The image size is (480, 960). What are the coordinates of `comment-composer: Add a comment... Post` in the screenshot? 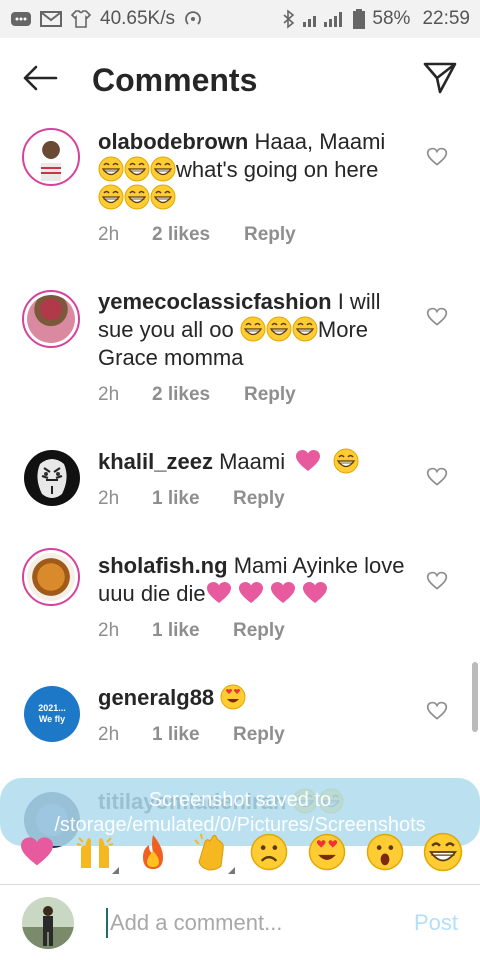 It's located at (240, 922).